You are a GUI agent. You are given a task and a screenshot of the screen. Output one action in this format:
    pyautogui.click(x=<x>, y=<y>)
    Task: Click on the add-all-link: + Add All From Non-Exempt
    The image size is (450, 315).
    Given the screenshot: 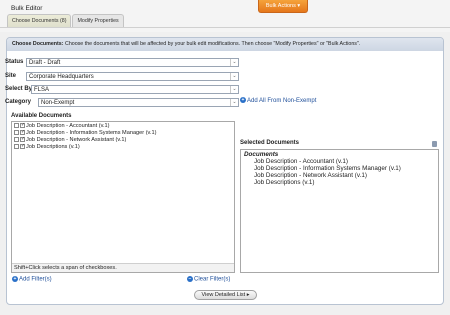 What is the action you would take?
    pyautogui.click(x=278, y=101)
    